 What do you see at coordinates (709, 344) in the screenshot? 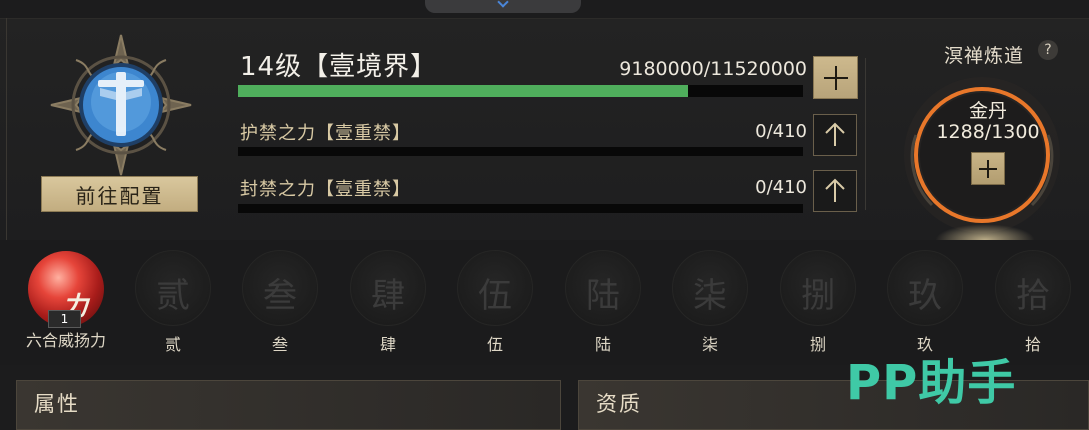
I see `skill-label: 柒` at bounding box center [709, 344].